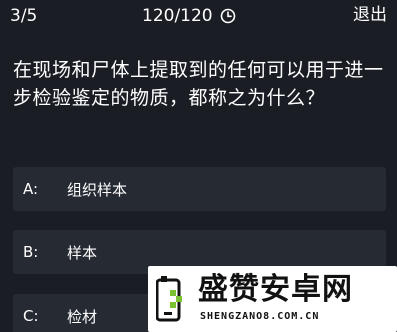 The width and height of the screenshot is (397, 332). I want to click on site-watermark: 盛赞安卓网 SHENGZANO8.COM.CN, so click(272, 299).